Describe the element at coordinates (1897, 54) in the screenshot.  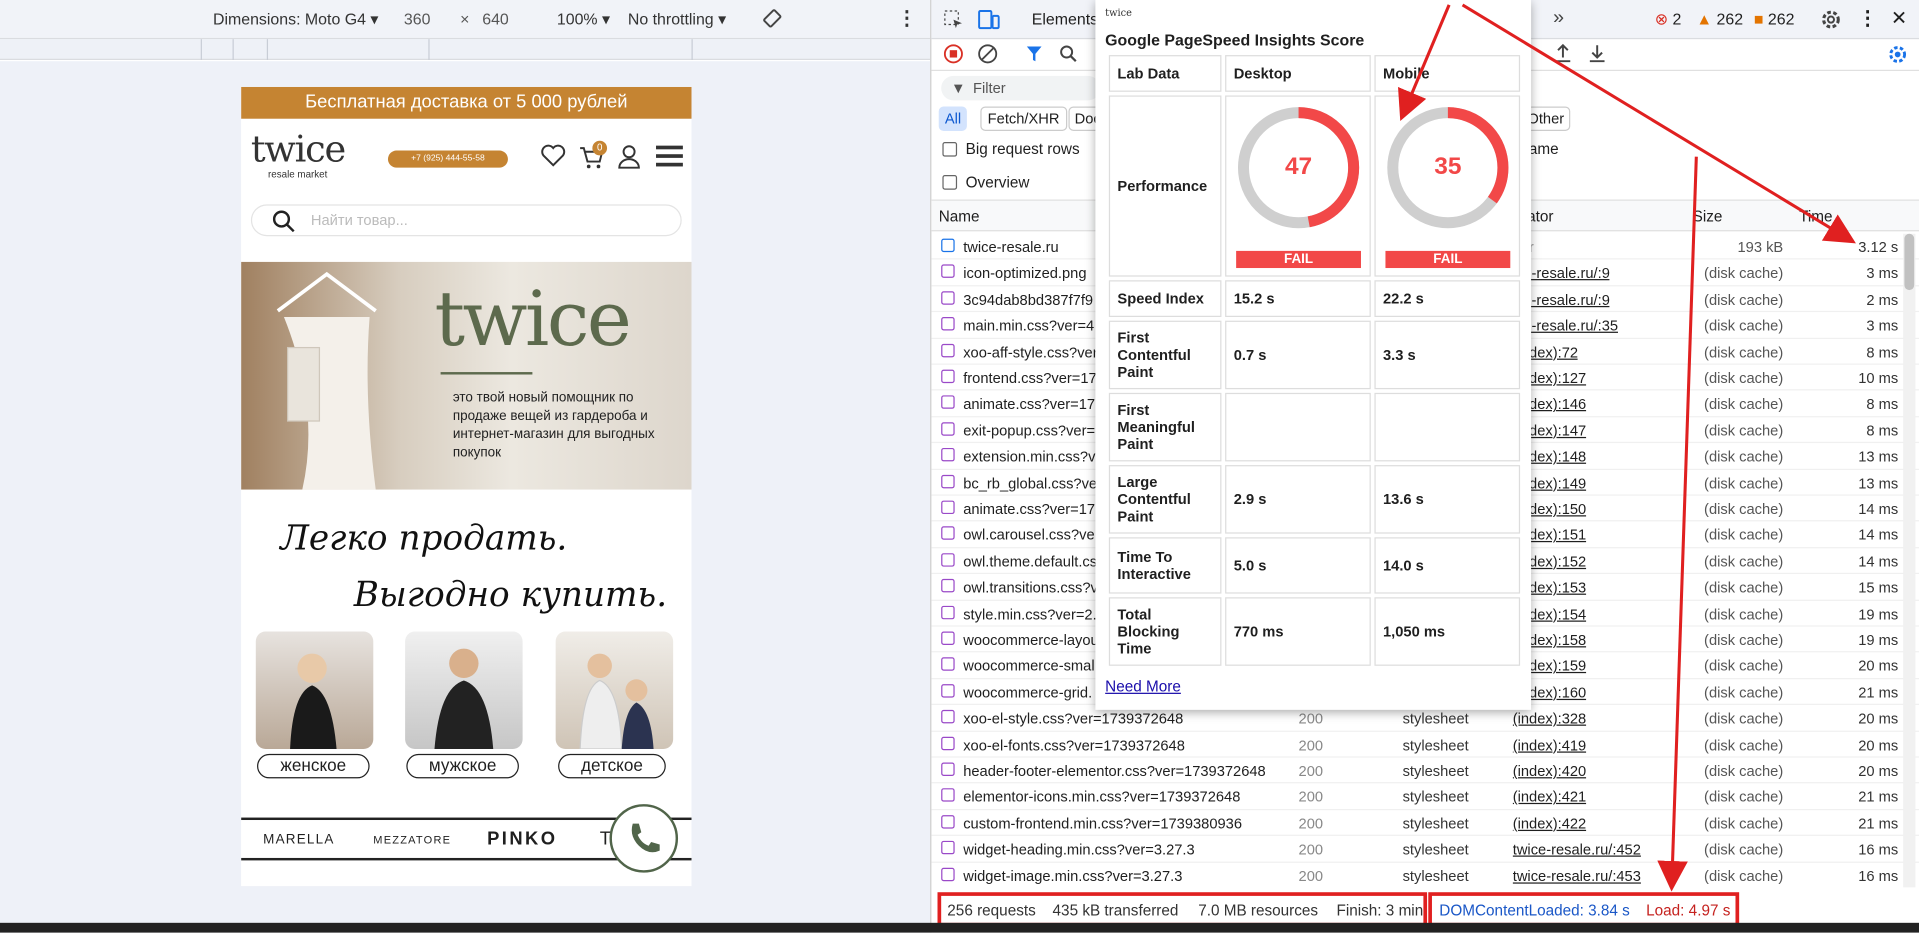
I see `network-settings-icon` at that location.